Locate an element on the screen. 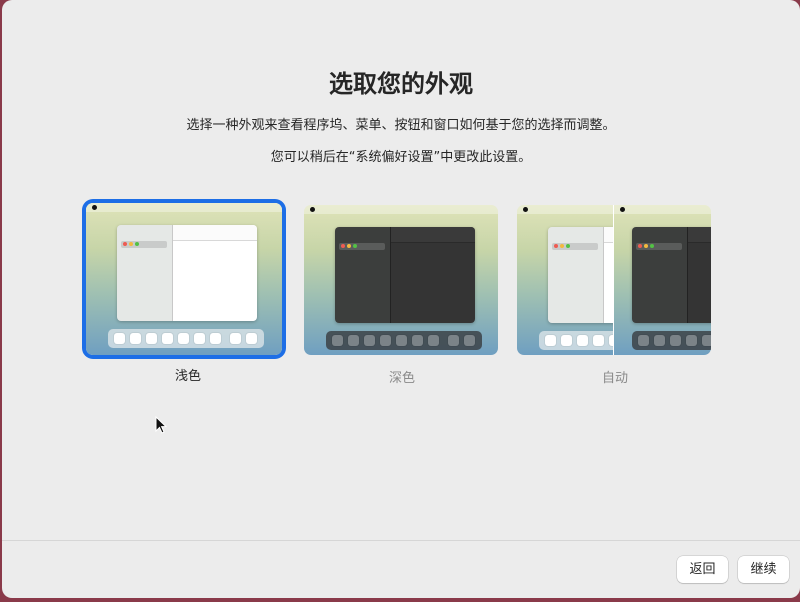 Image resolution: width=800 pixels, height=602 pixels. continue-button: 继续 is located at coordinates (763, 569).